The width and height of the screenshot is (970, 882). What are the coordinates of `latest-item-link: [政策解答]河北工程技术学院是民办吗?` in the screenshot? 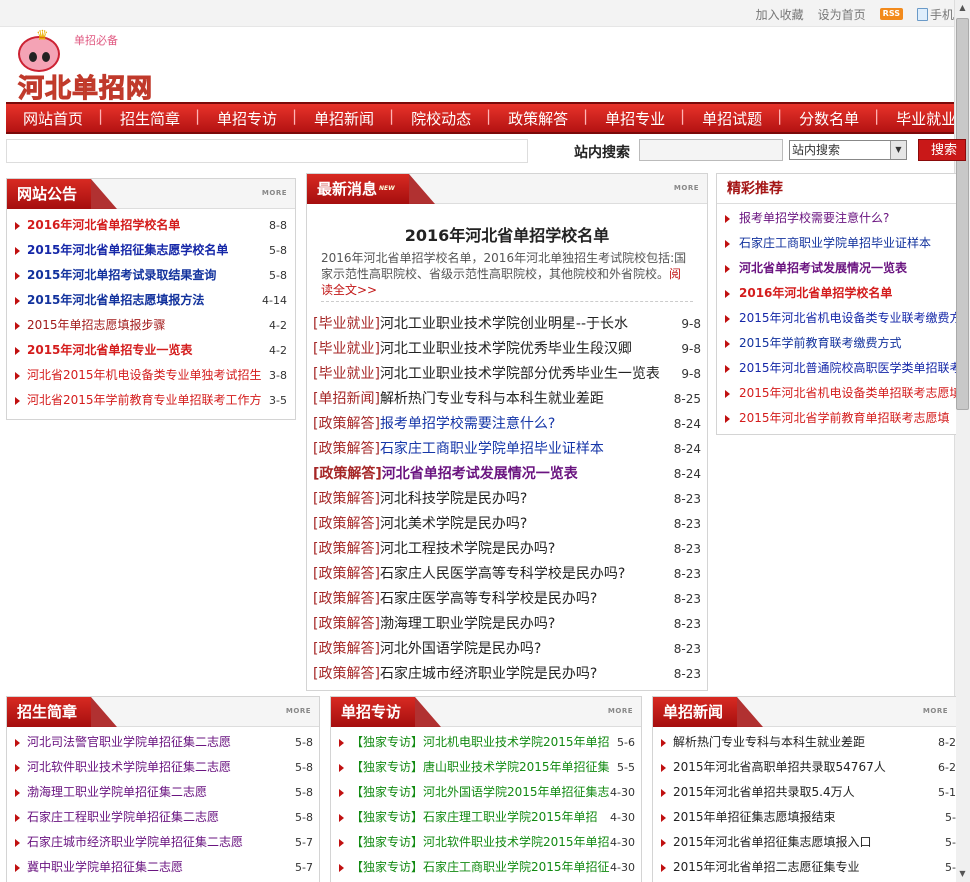 It's located at (434, 549).